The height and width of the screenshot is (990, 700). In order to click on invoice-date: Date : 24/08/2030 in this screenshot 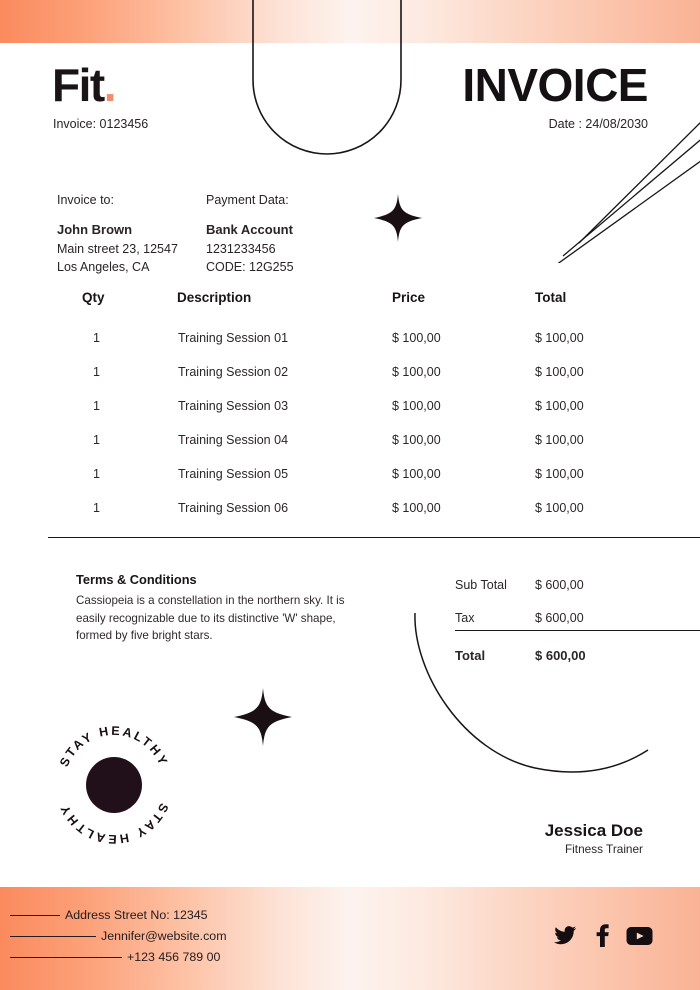, I will do `click(598, 124)`.